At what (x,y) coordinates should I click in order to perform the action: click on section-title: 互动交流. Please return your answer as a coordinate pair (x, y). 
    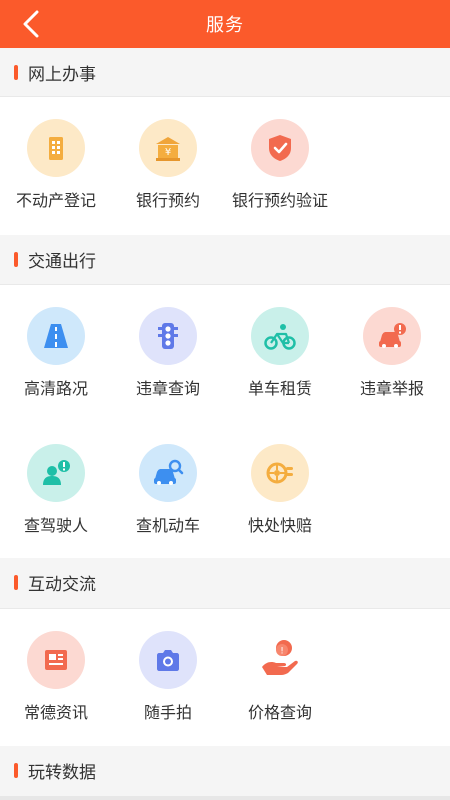
    Looking at the image, I should click on (62, 584).